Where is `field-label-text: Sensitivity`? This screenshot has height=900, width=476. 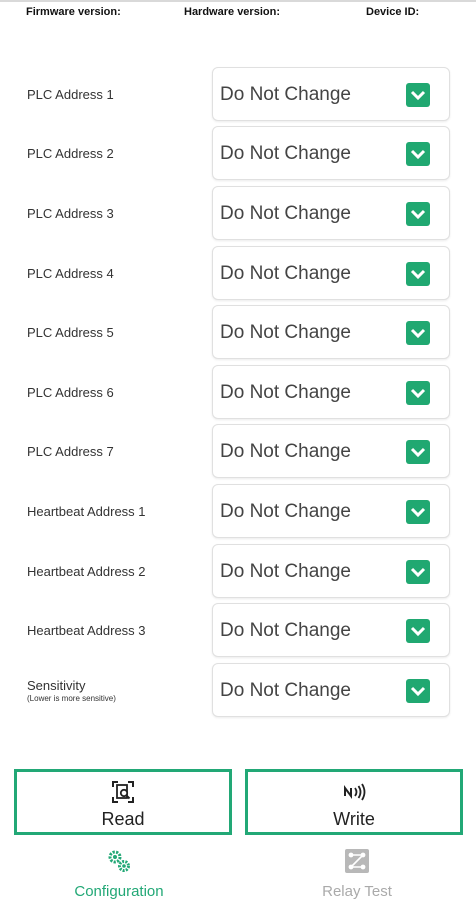 field-label-text: Sensitivity is located at coordinates (56, 685).